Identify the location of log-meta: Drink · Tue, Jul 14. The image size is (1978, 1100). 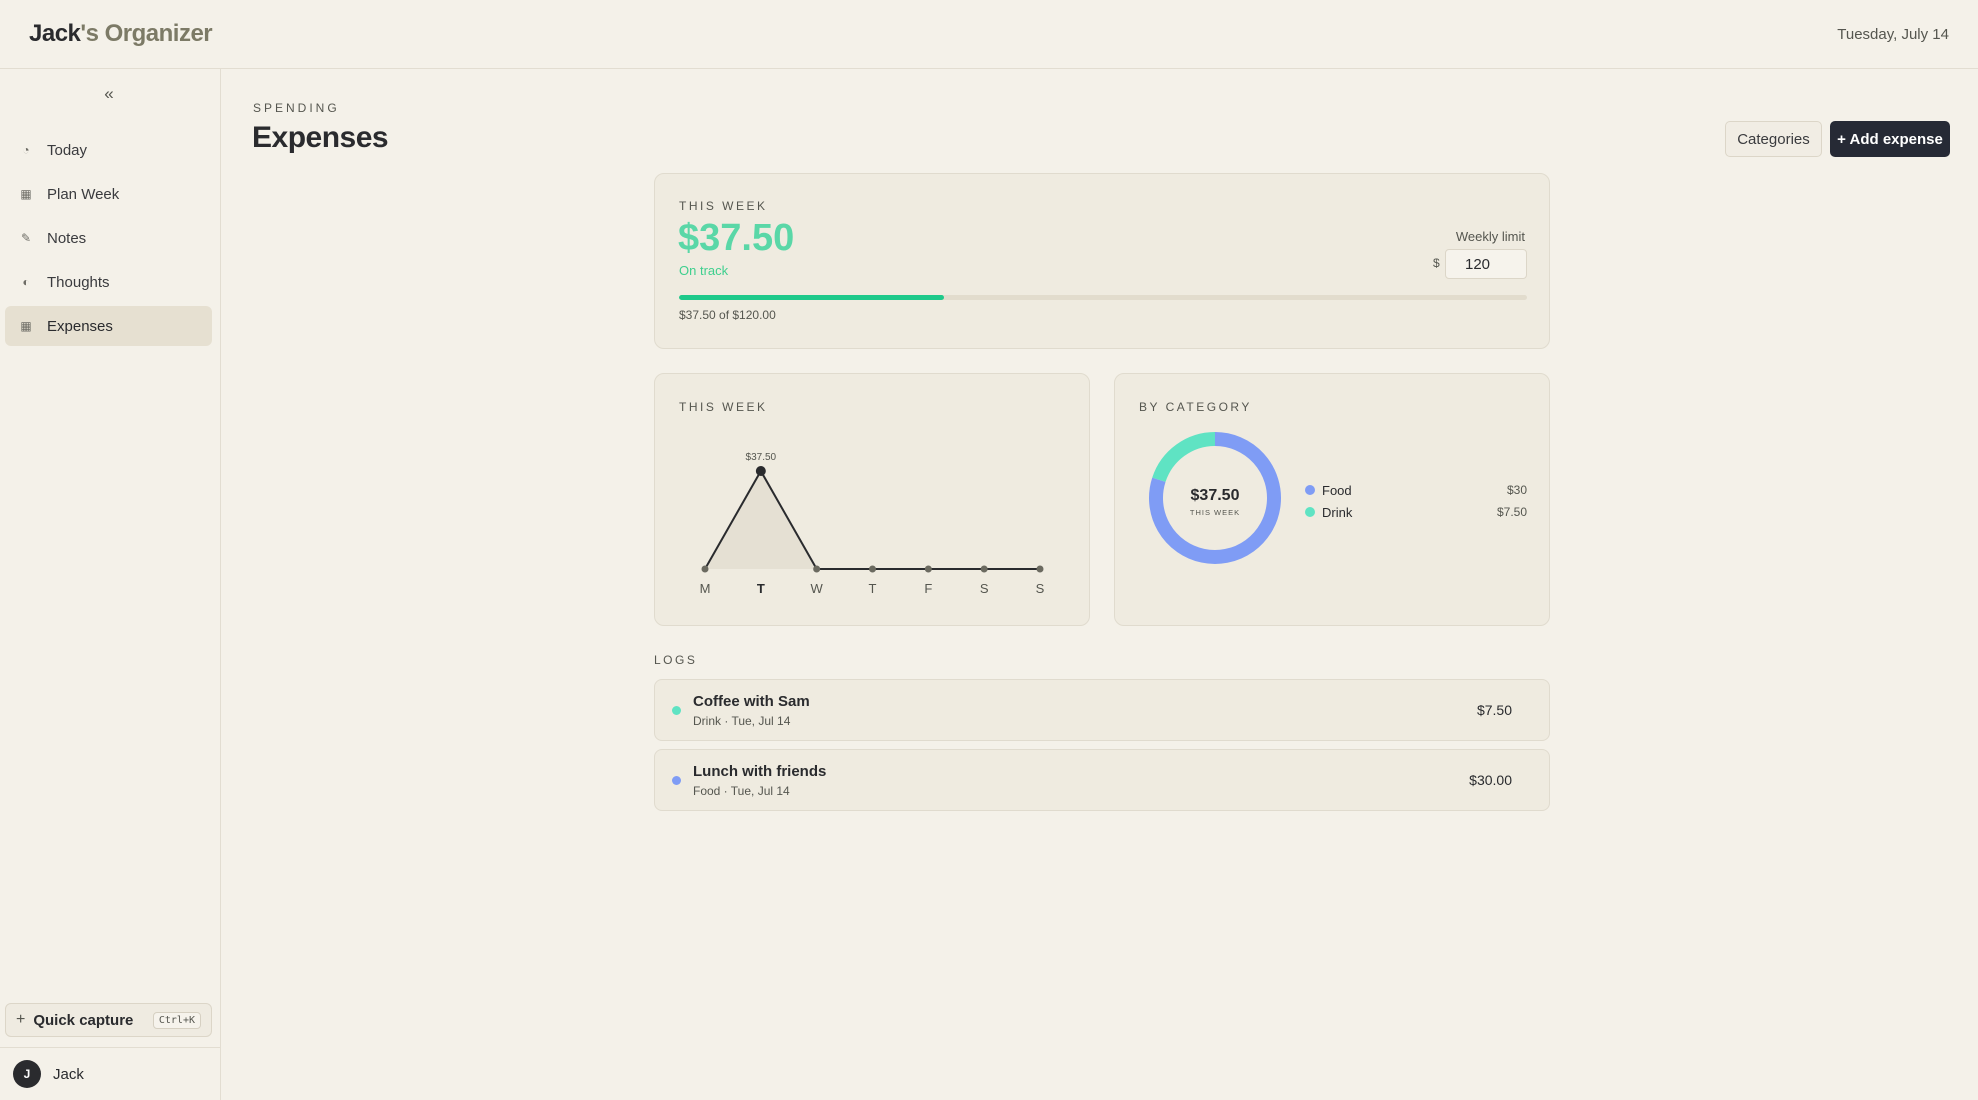
(742, 721).